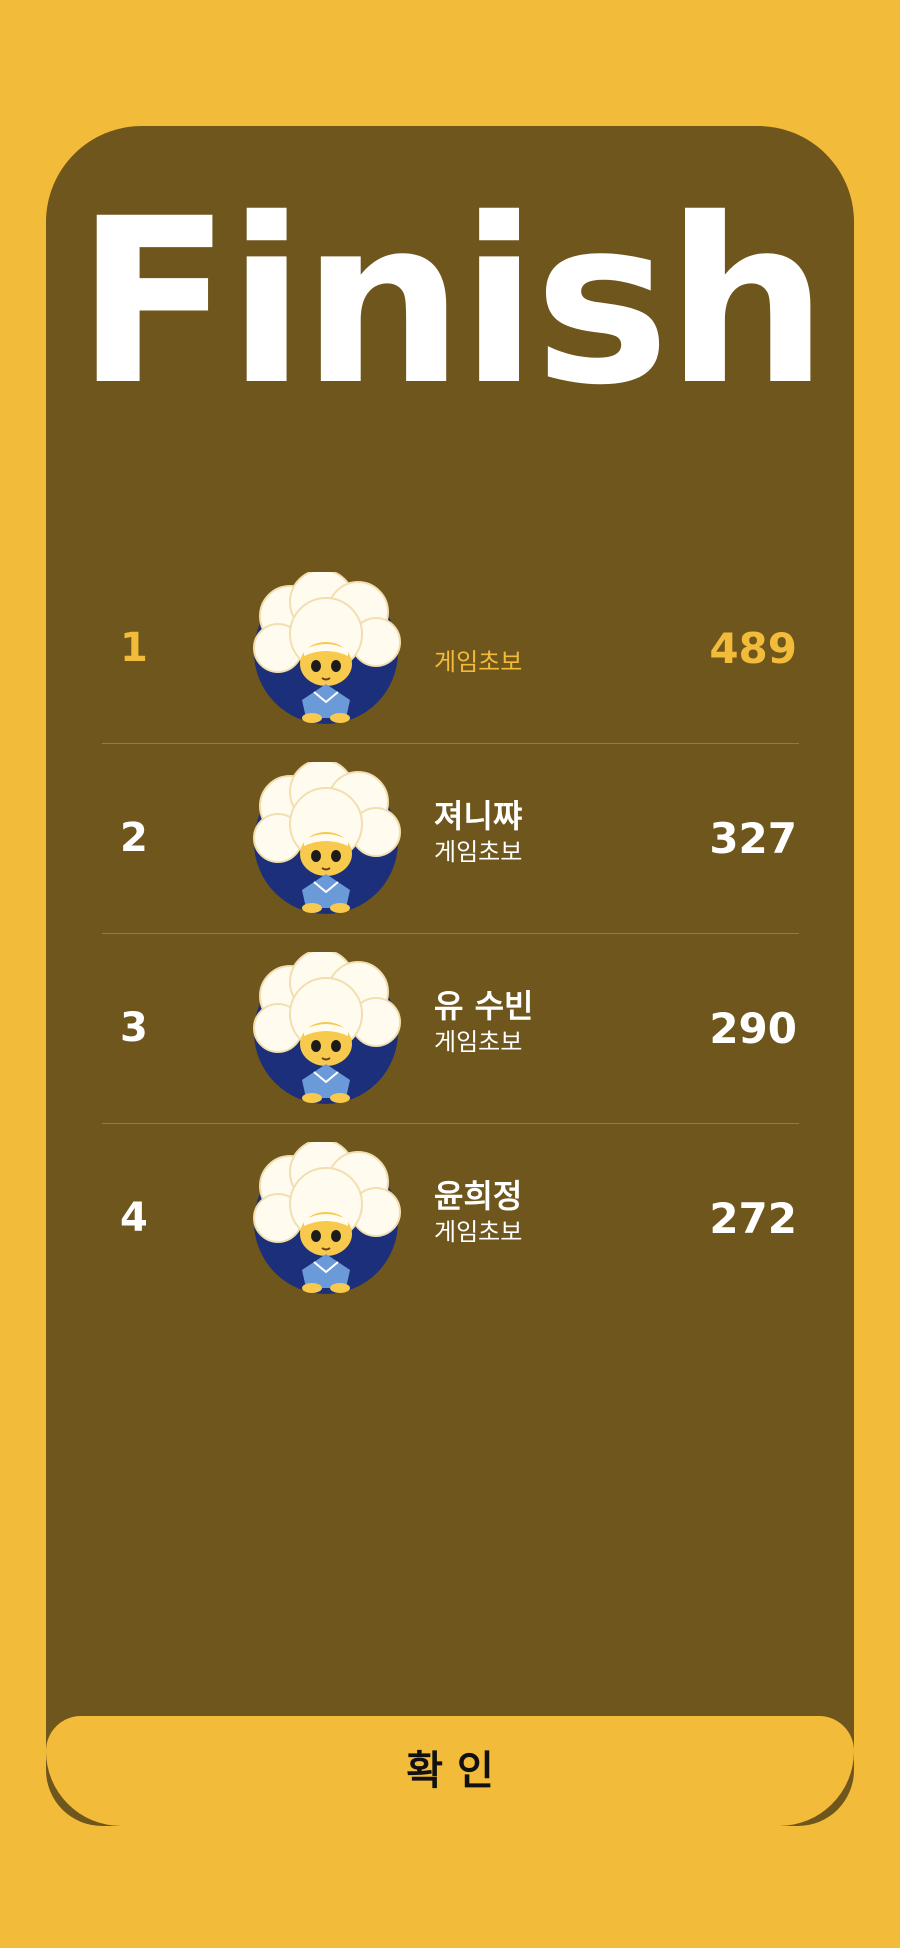 This screenshot has width=900, height=1948. I want to click on player-name: 윤희정, so click(478, 1196).